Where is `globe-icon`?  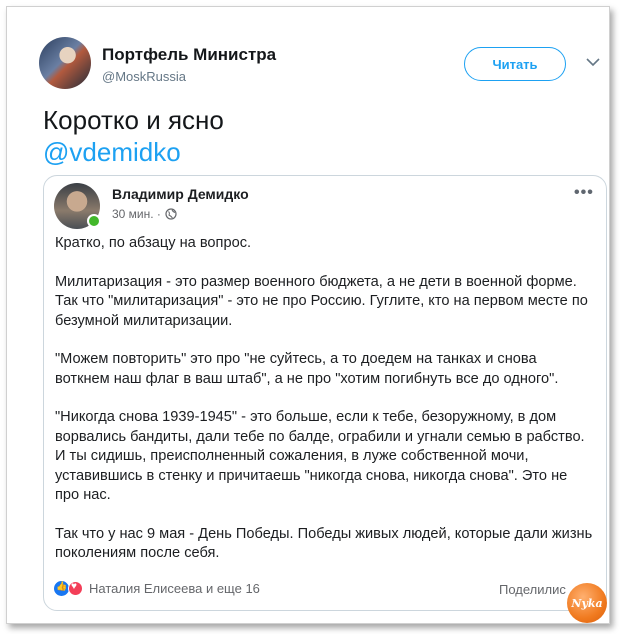 globe-icon is located at coordinates (171, 214).